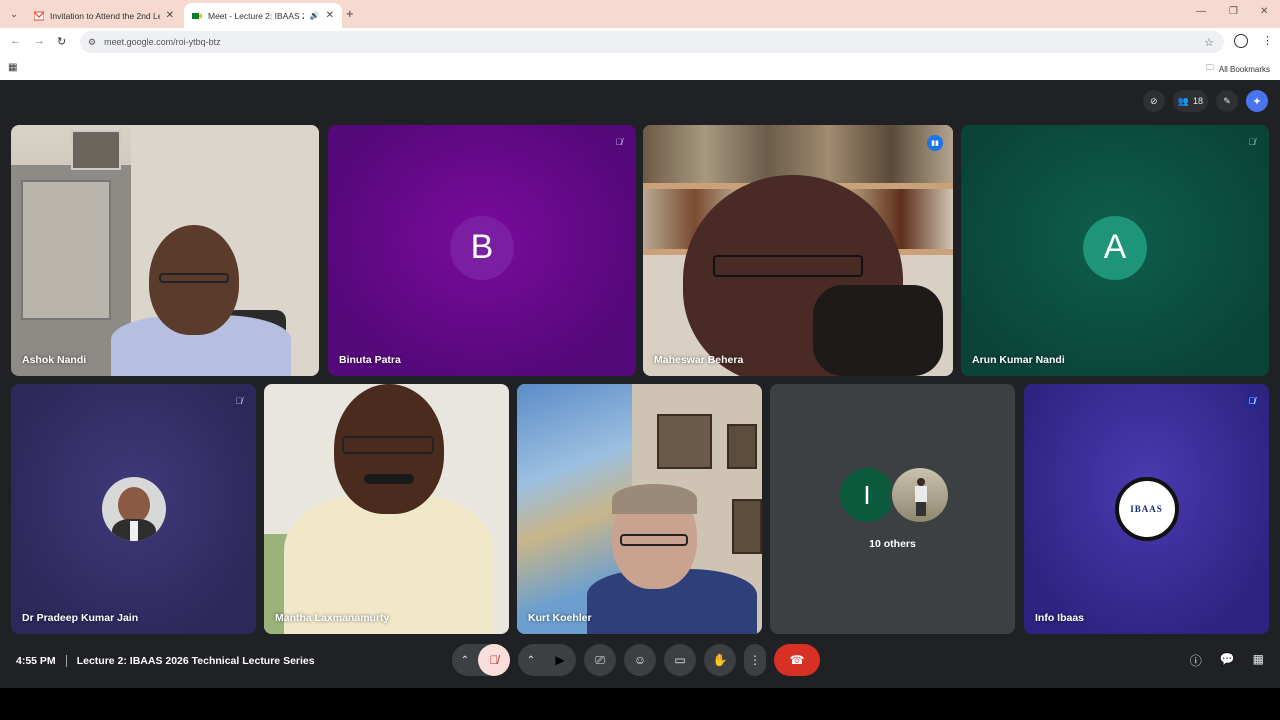 Image resolution: width=1280 pixels, height=720 pixels. Describe the element at coordinates (1060, 618) in the screenshot. I see `participant-name: Info Ibaas` at that location.